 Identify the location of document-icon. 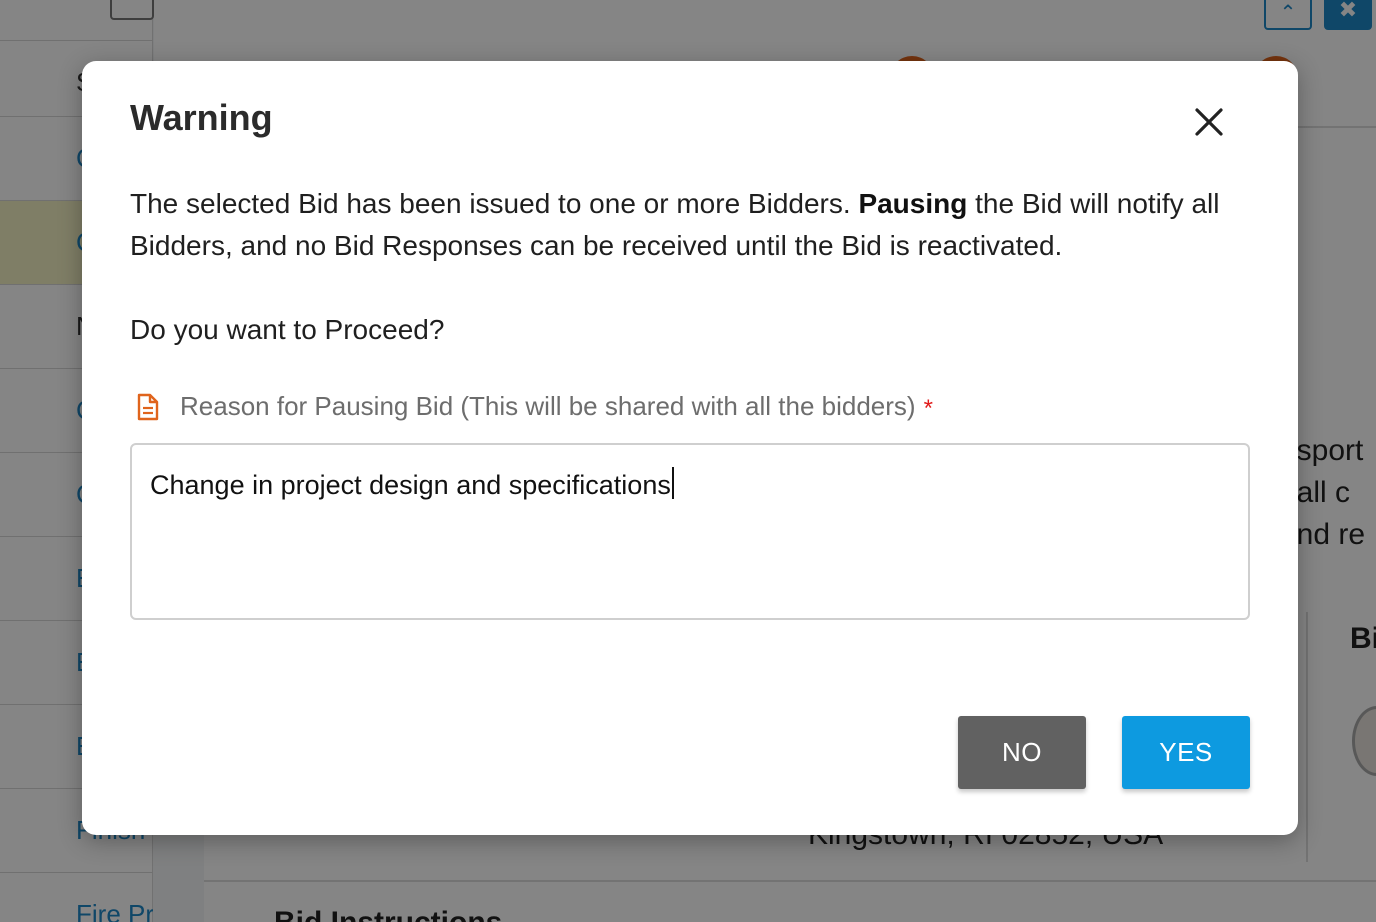
(148, 406).